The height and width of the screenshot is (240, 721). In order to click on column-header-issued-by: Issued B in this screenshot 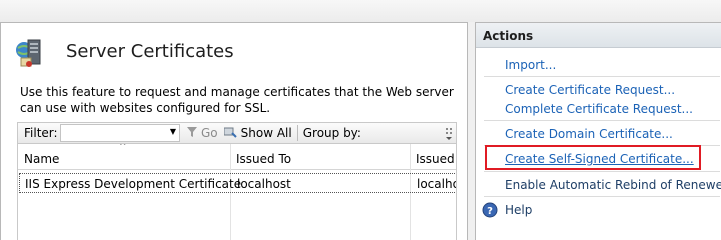, I will do `click(436, 159)`.